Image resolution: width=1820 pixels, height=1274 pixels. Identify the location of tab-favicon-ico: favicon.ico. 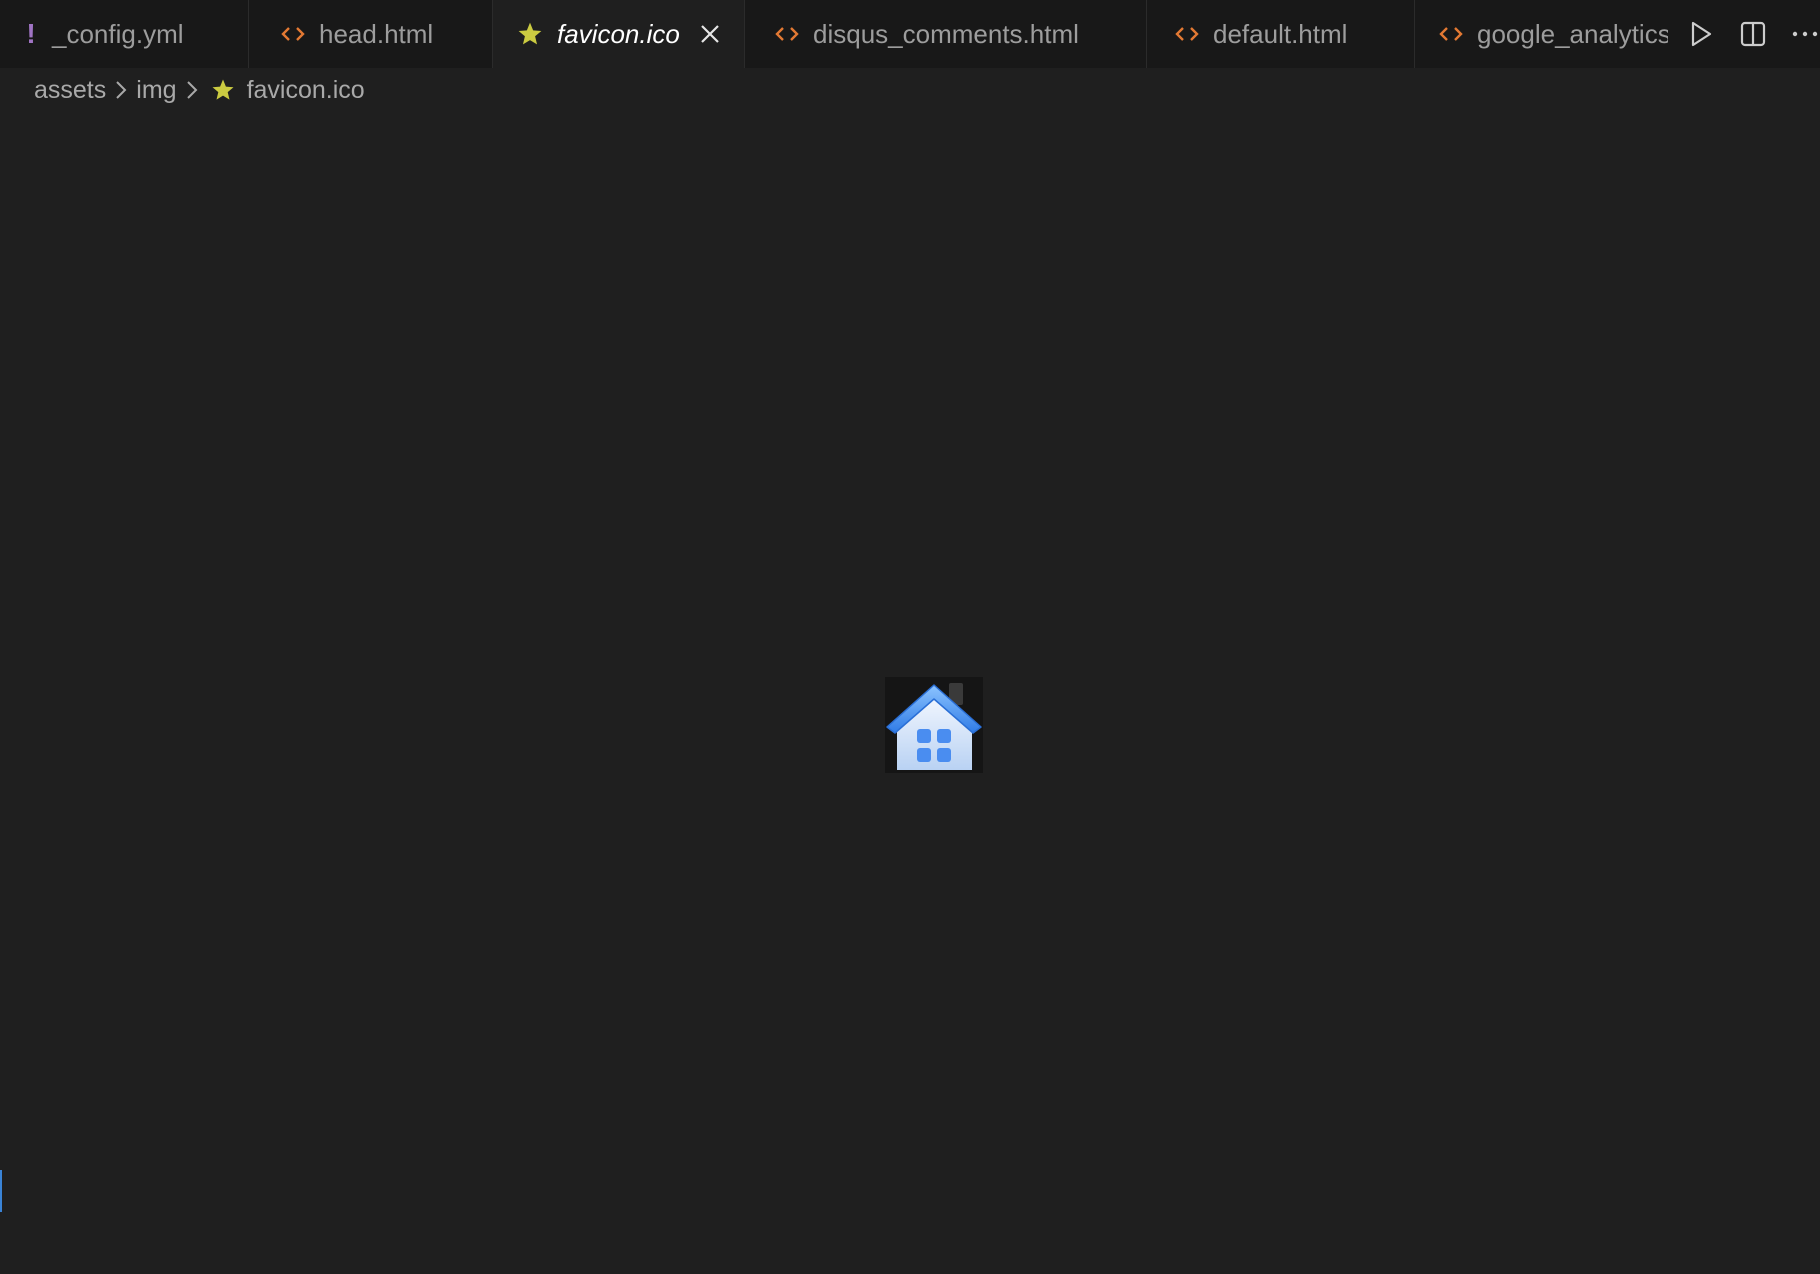
(619, 34).